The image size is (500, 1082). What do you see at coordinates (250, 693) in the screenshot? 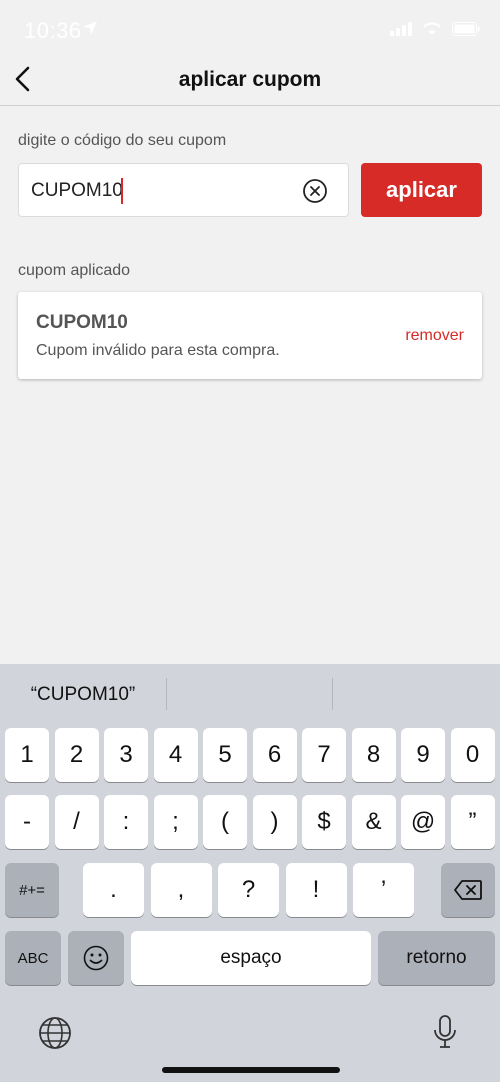
I see `suggestion-bar: “CUPOM10”` at bounding box center [250, 693].